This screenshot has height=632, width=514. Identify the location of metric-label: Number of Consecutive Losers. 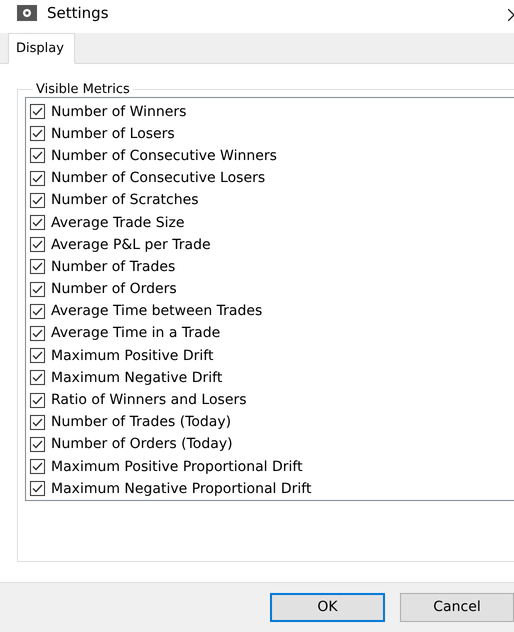
(158, 178).